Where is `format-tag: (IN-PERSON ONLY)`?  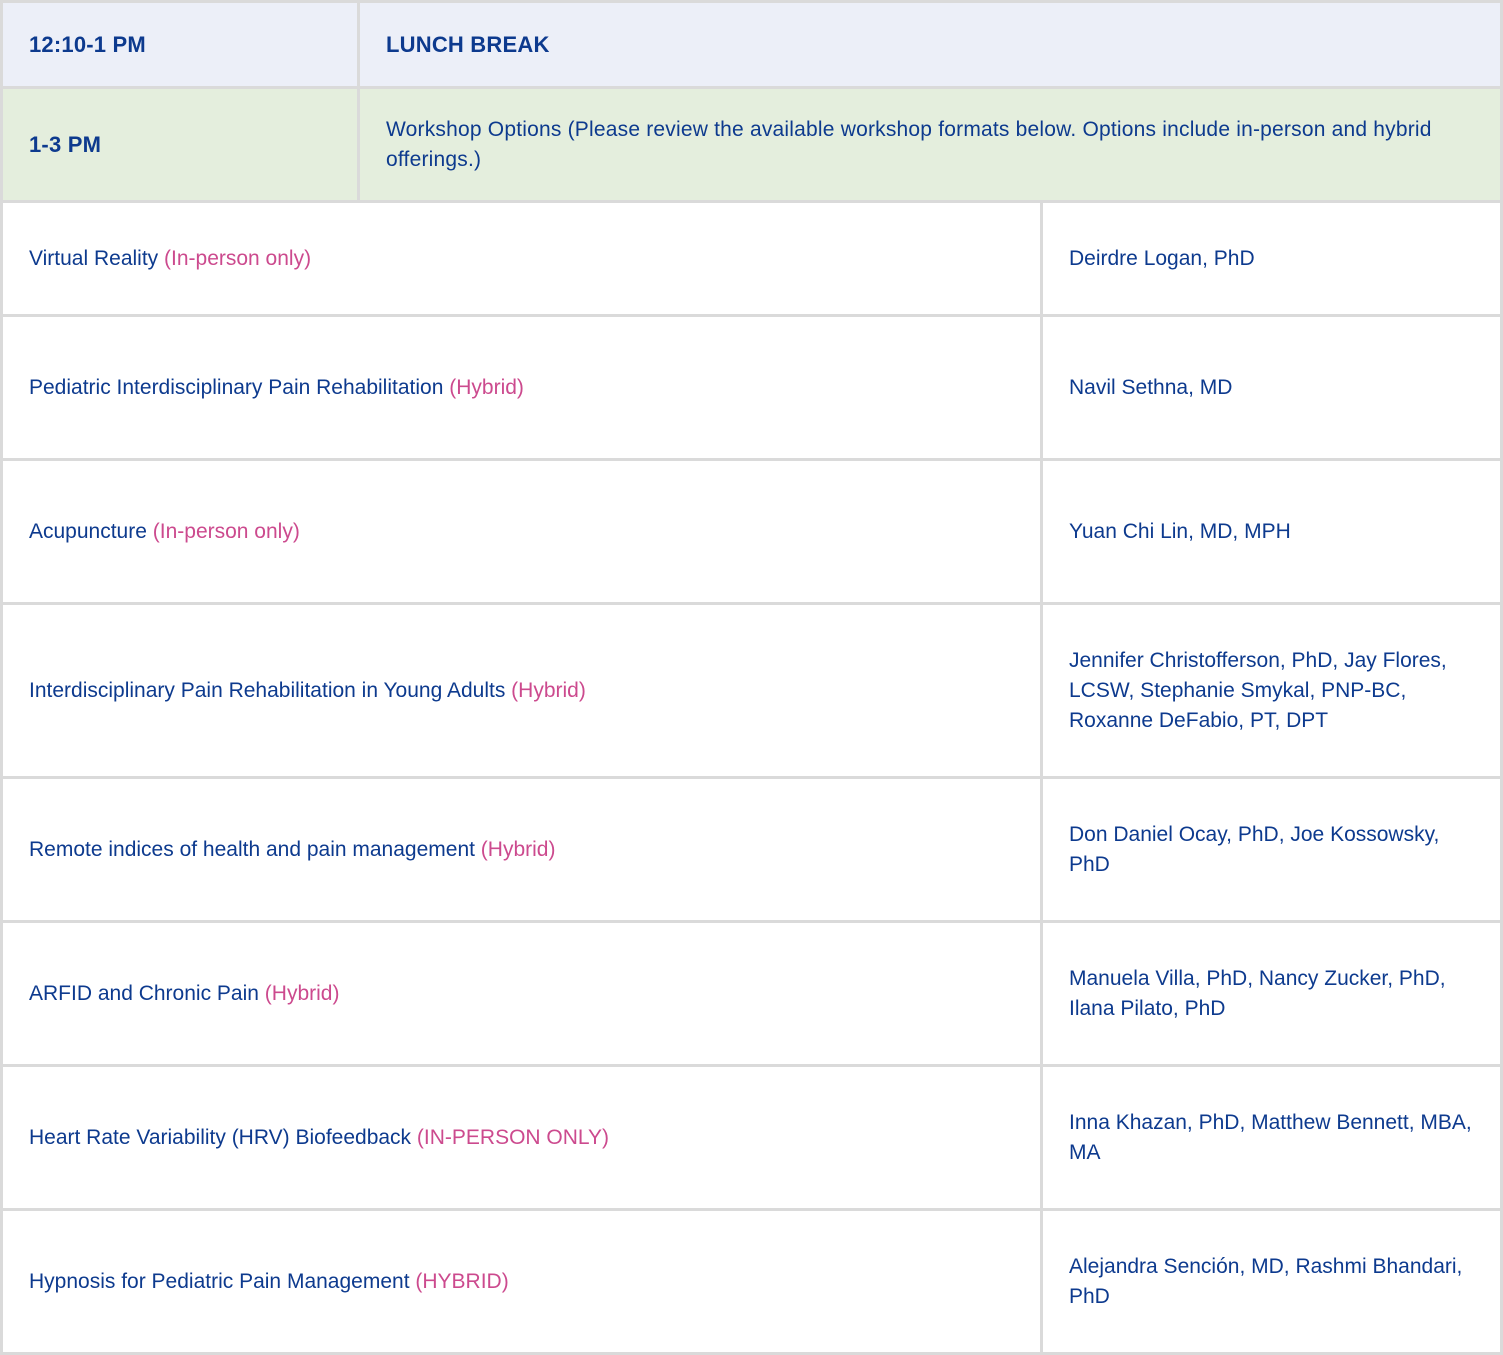
format-tag: (IN-PERSON ONLY) is located at coordinates (513, 1137).